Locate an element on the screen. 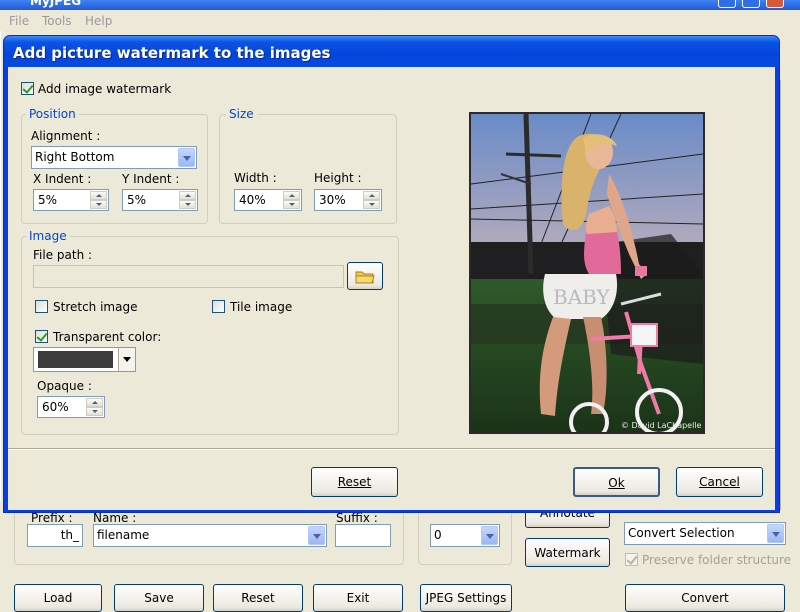  folder-icon is located at coordinates (365, 277).